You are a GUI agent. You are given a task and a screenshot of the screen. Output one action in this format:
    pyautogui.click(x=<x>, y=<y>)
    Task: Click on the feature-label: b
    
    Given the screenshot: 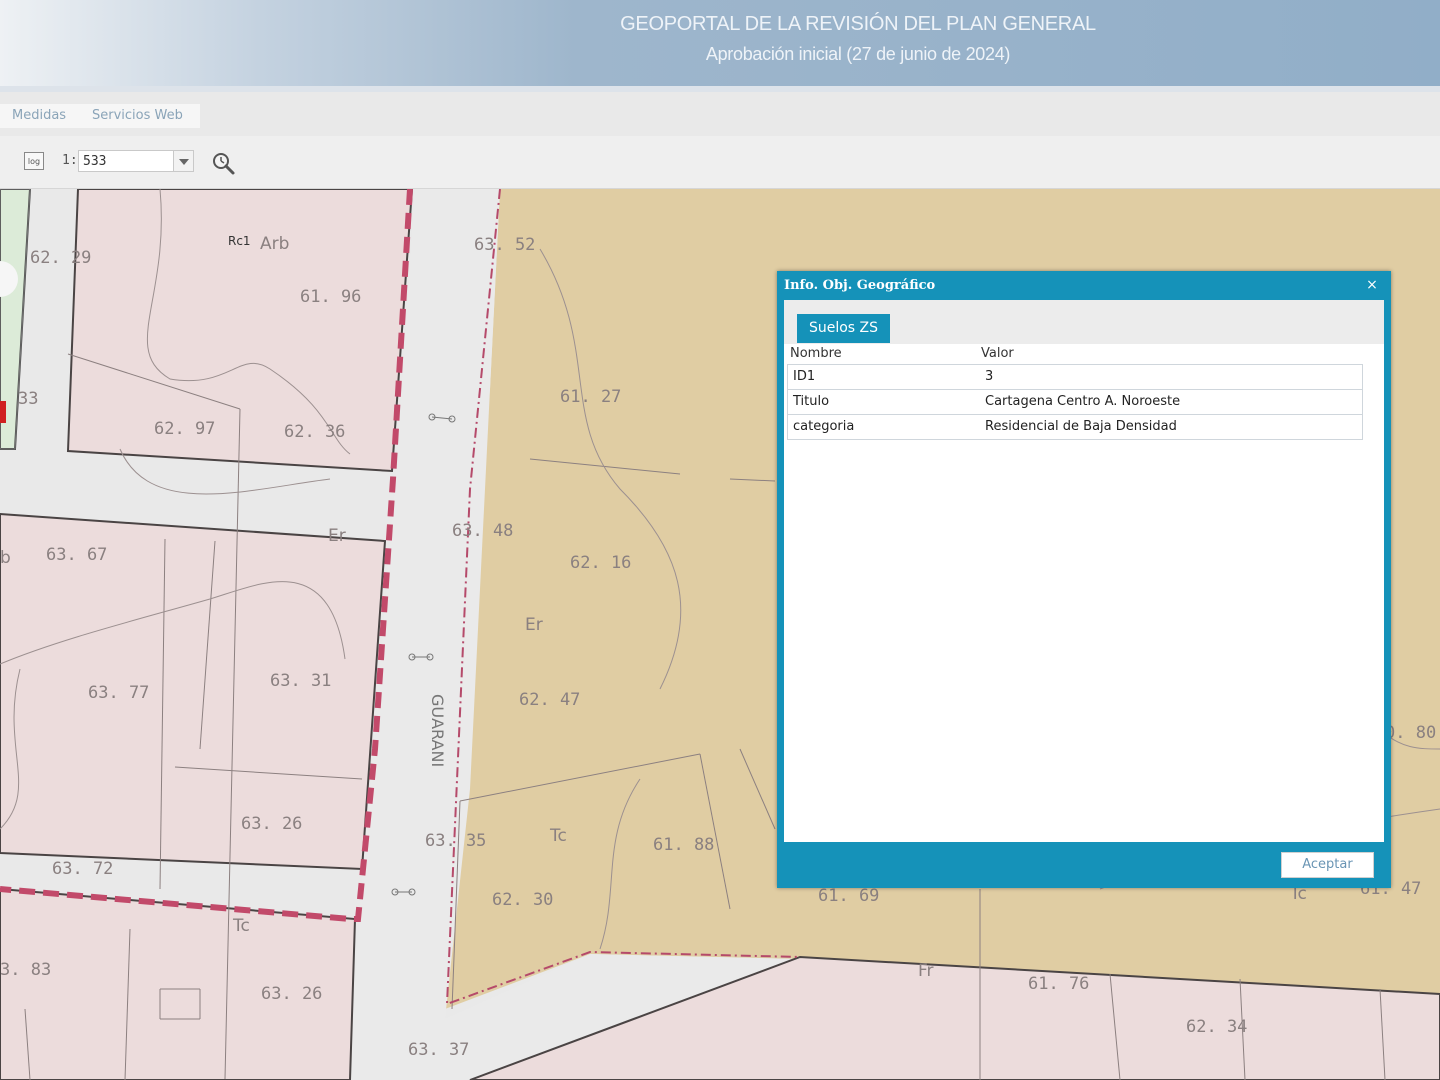 What is the action you would take?
    pyautogui.click(x=5, y=558)
    